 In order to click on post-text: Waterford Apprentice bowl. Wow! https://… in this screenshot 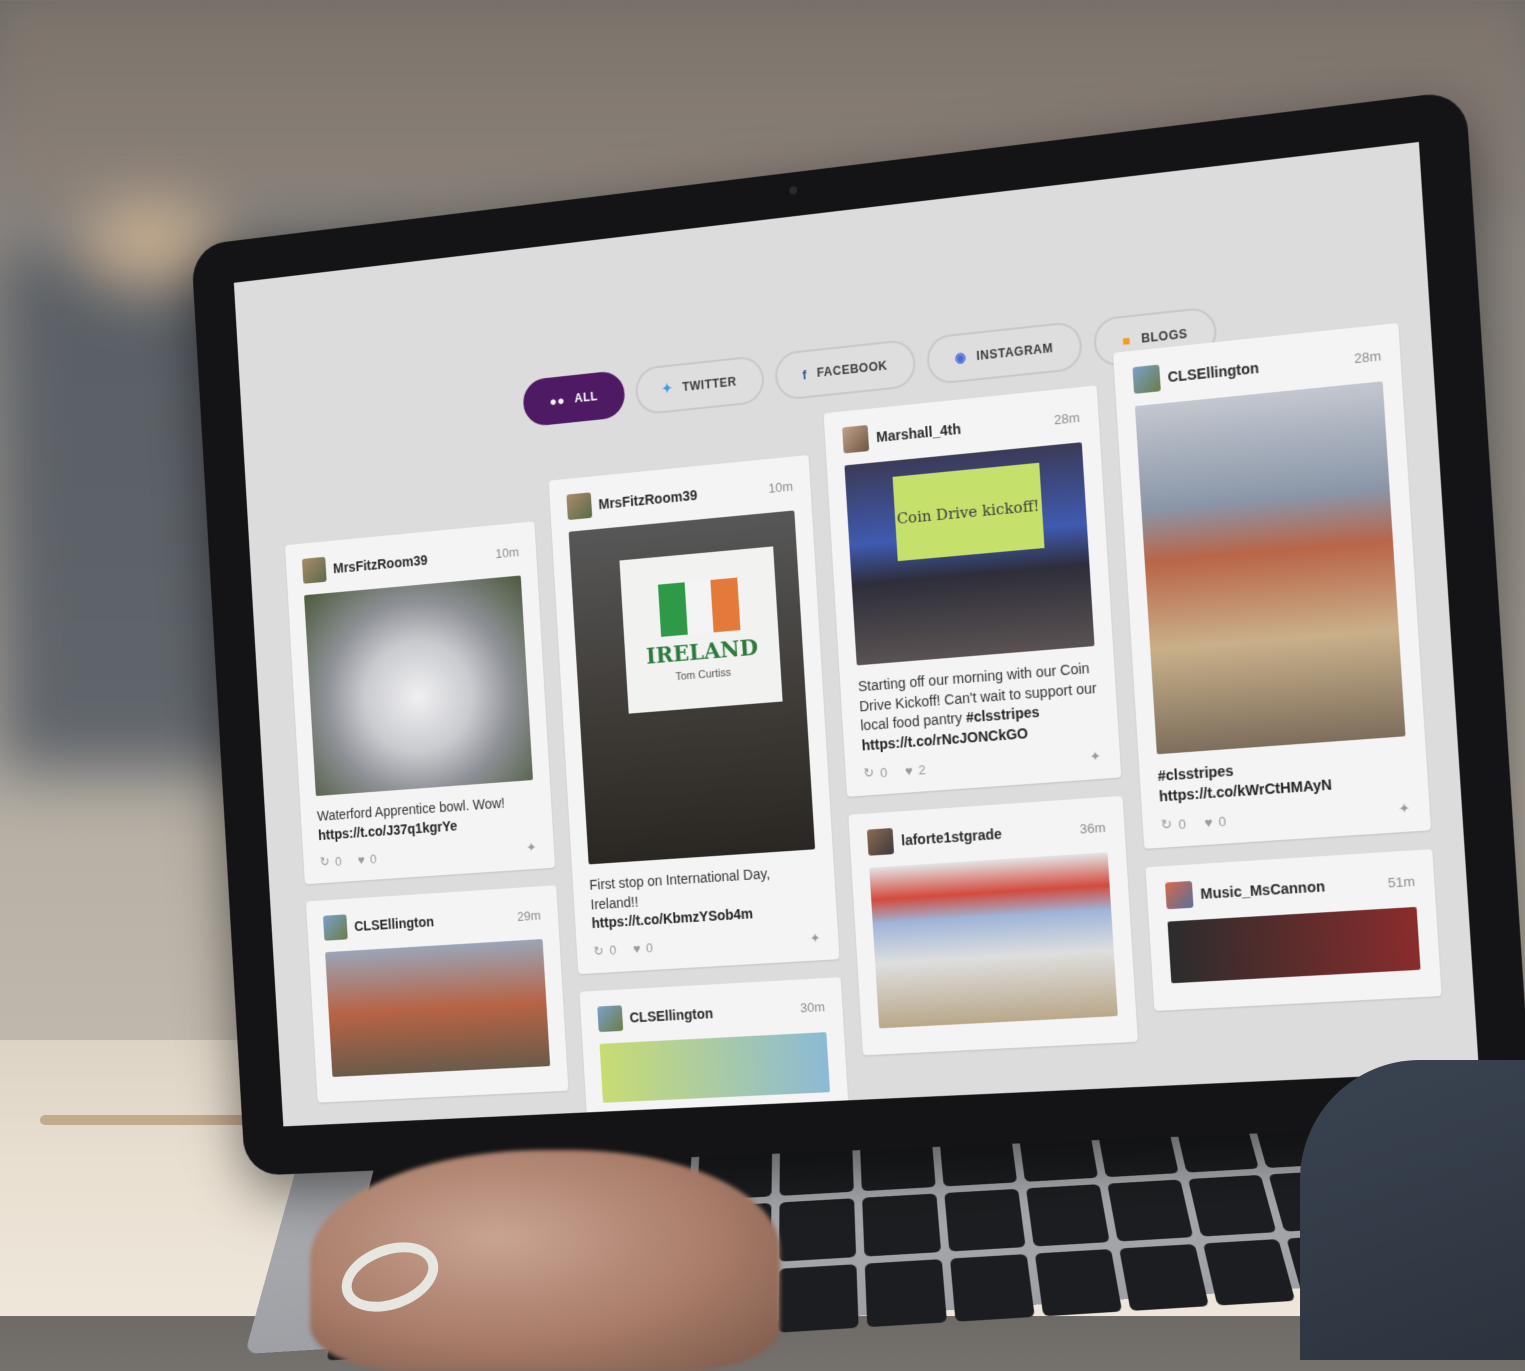, I will do `click(426, 818)`.